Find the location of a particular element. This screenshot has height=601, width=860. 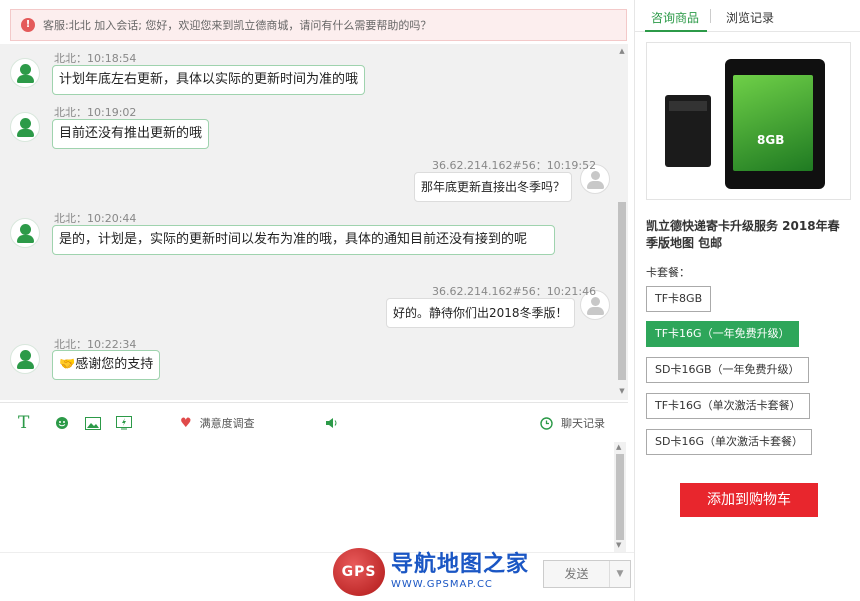

option-sd-16gb-free-upgrade: SD卡16GB（一年免费升级） is located at coordinates (727, 370).